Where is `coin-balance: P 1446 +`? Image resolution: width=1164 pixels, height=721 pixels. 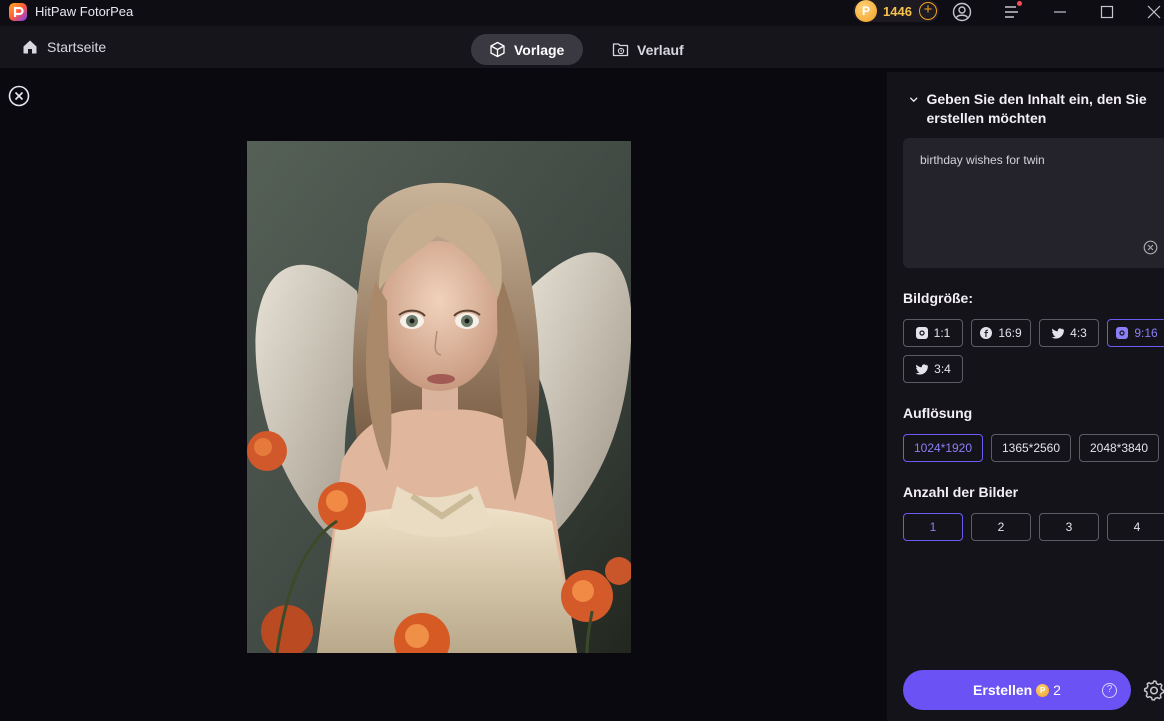
coin-balance: P 1446 + is located at coordinates (896, 11).